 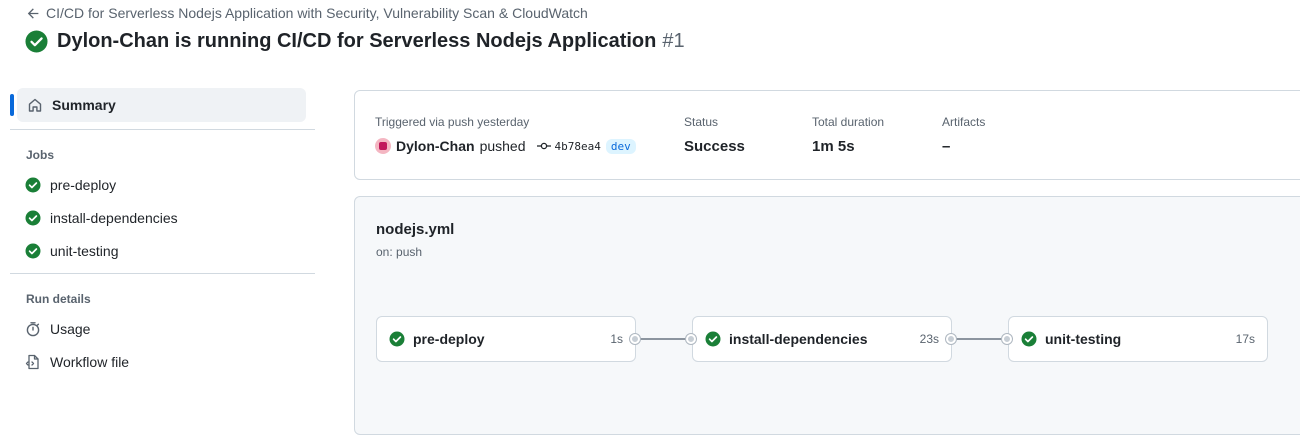 I want to click on jobs-heading: Jobs, so click(x=40, y=155).